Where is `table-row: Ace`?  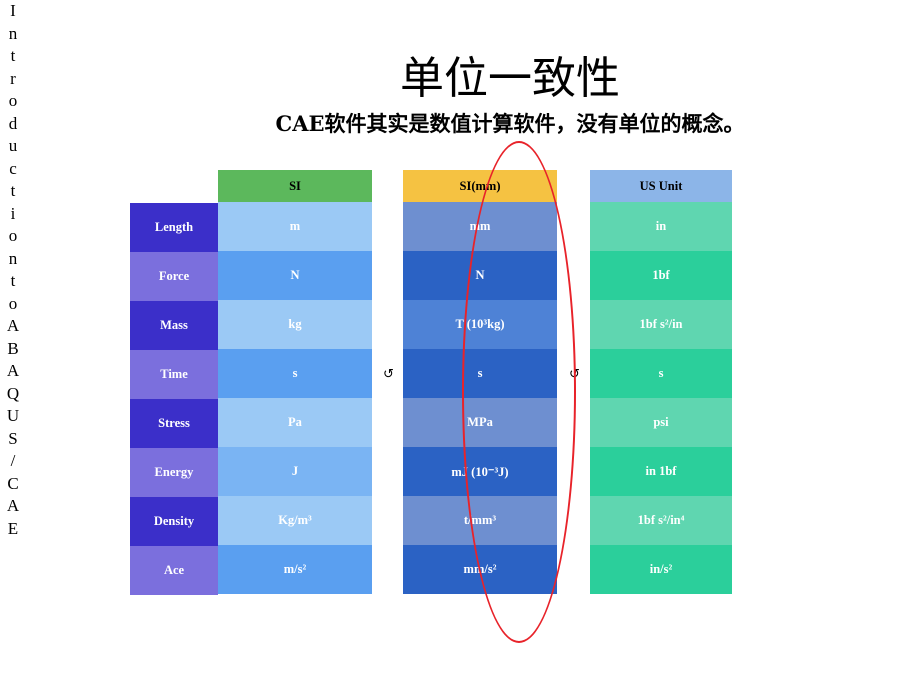
table-row: Ace is located at coordinates (174, 570).